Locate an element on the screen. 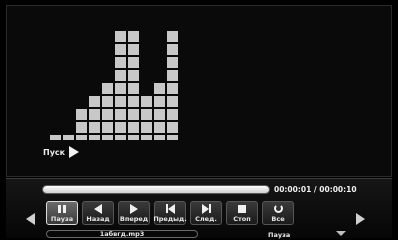 The image size is (398, 240). progress-bar is located at coordinates (156, 189).